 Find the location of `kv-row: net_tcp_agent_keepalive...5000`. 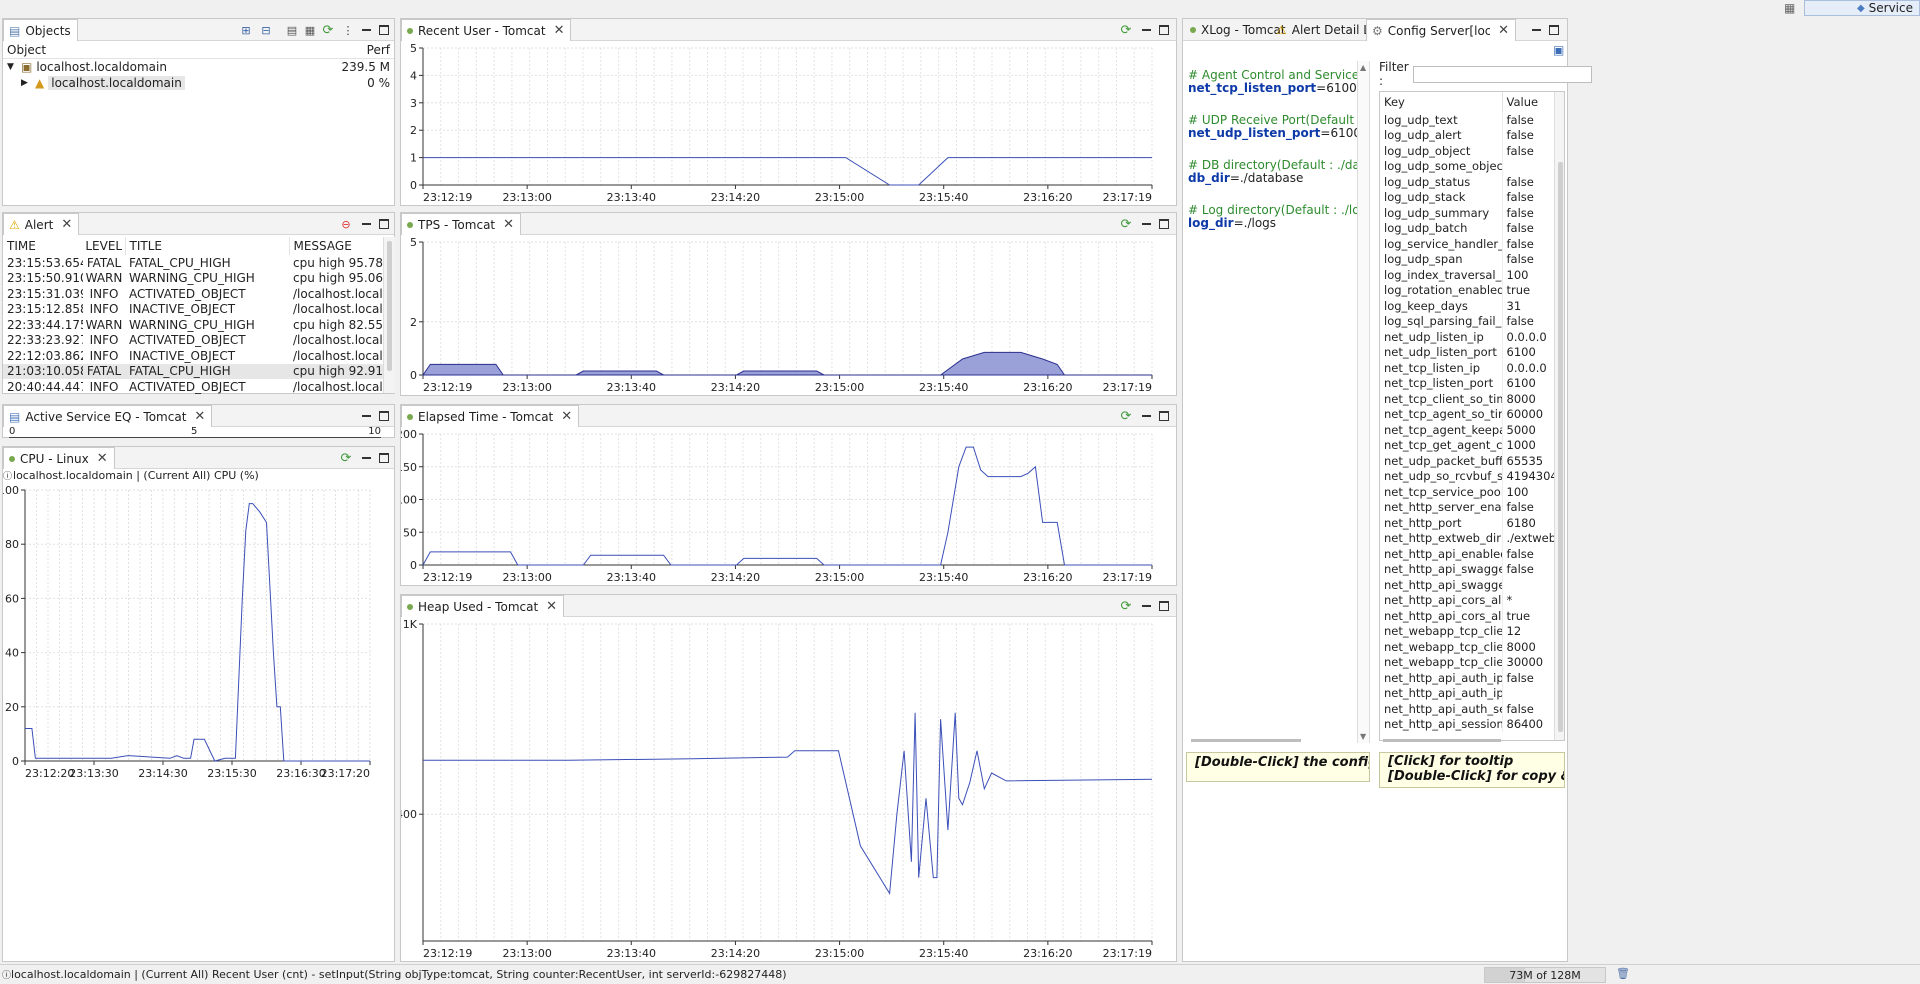

kv-row: net_tcp_agent_keepalive...5000 is located at coordinates (1467, 430).